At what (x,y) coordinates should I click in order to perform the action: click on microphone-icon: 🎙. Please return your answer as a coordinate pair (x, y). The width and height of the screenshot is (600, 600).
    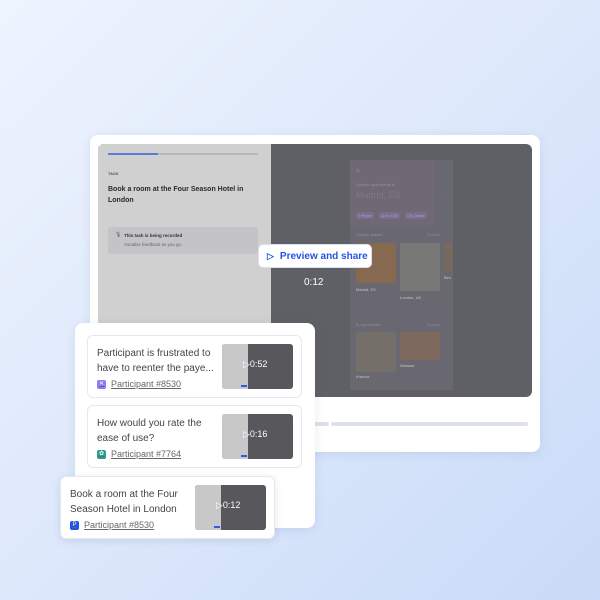
    Looking at the image, I should click on (118, 235).